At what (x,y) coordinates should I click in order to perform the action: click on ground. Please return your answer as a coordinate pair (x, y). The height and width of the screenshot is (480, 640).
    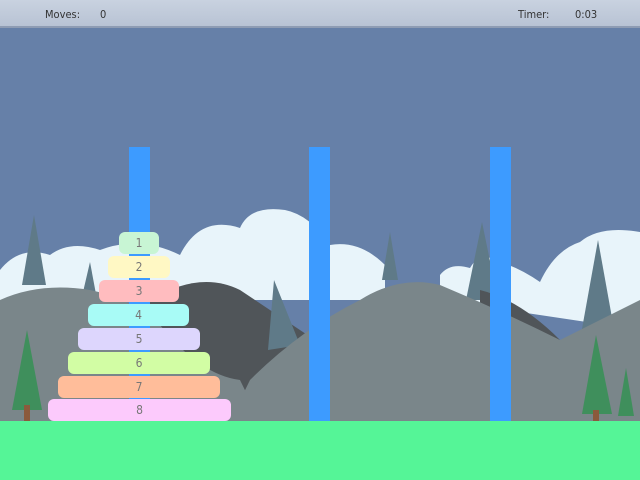
    Looking at the image, I should click on (320, 450).